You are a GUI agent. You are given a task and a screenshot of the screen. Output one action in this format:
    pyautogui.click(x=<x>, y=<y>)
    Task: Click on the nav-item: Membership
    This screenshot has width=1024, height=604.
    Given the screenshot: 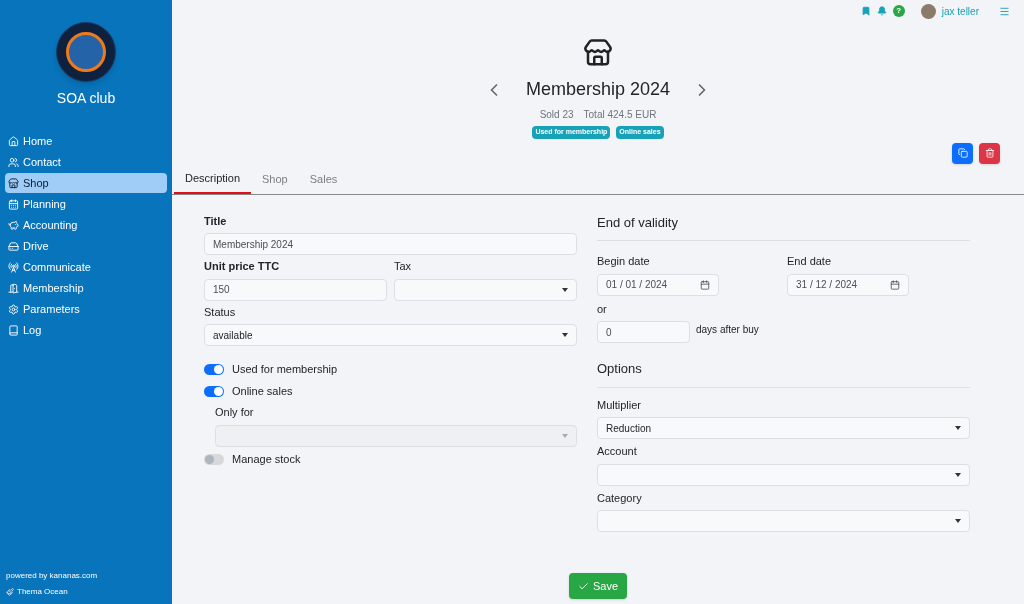 What is the action you would take?
    pyautogui.click(x=86, y=288)
    